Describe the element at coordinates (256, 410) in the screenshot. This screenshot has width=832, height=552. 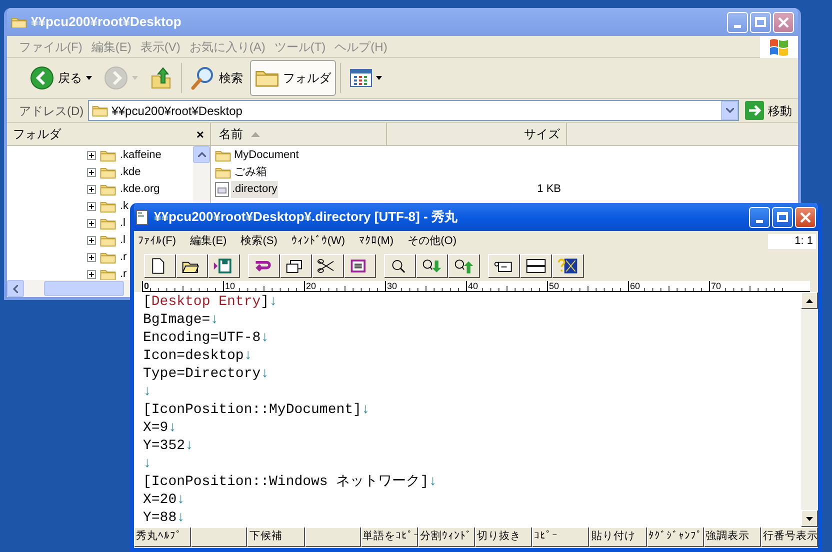
I see `text-line: [IconPosition::MyDocument]↓` at that location.